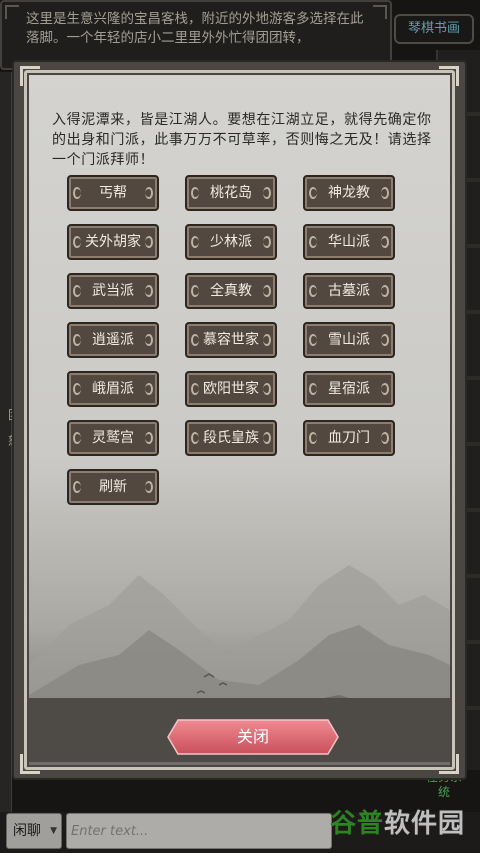 This screenshot has height=853, width=480. I want to click on sect-label: 血刀门, so click(349, 438).